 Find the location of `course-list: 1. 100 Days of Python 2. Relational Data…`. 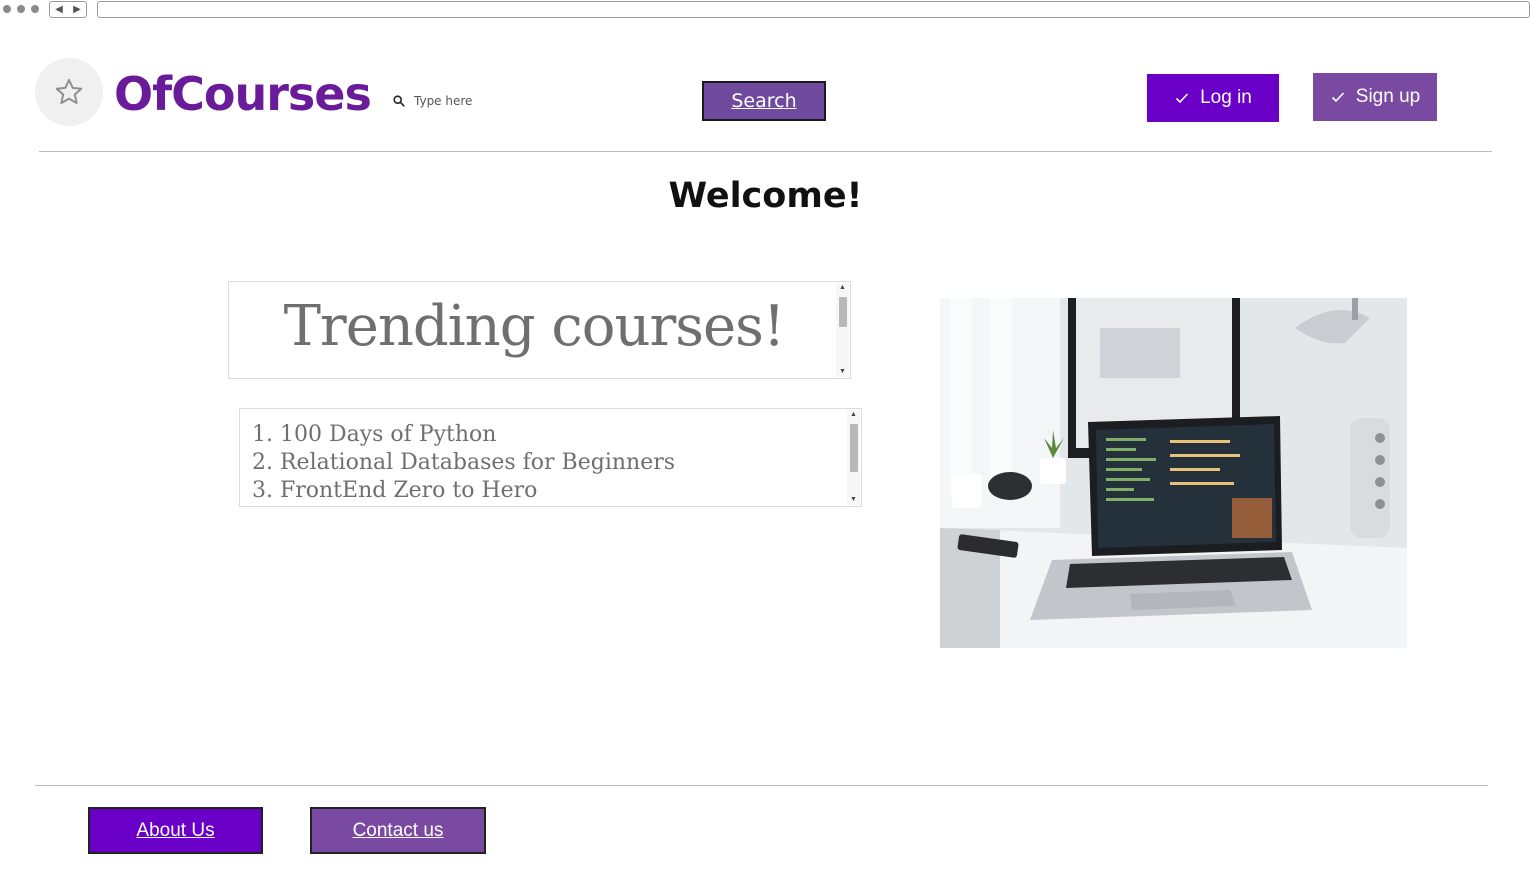

course-list: 1. 100 Days of Python 2. Relational Data… is located at coordinates (463, 463).